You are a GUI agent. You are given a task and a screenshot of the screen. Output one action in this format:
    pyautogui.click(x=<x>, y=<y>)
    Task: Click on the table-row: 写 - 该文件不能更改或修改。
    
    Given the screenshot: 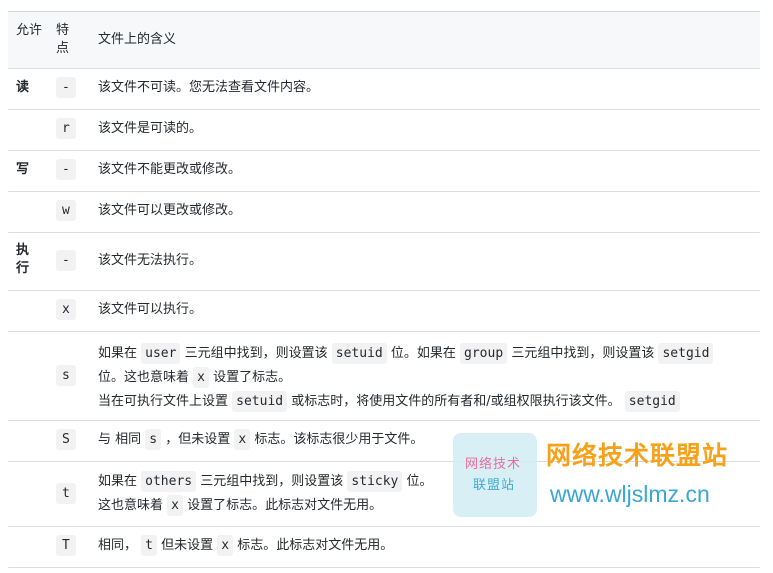 What is the action you would take?
    pyautogui.click(x=384, y=171)
    